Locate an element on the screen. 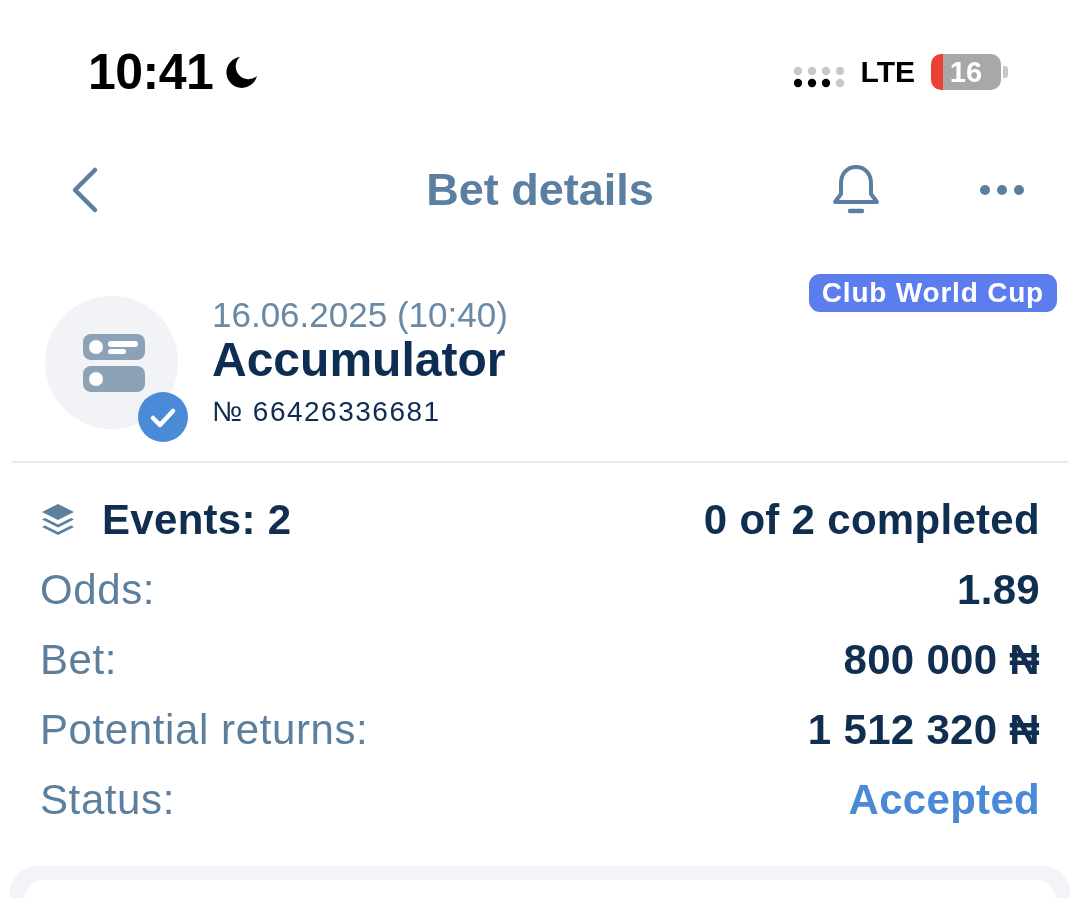 The width and height of the screenshot is (1080, 898). chevron-left-icon is located at coordinates (85, 190).